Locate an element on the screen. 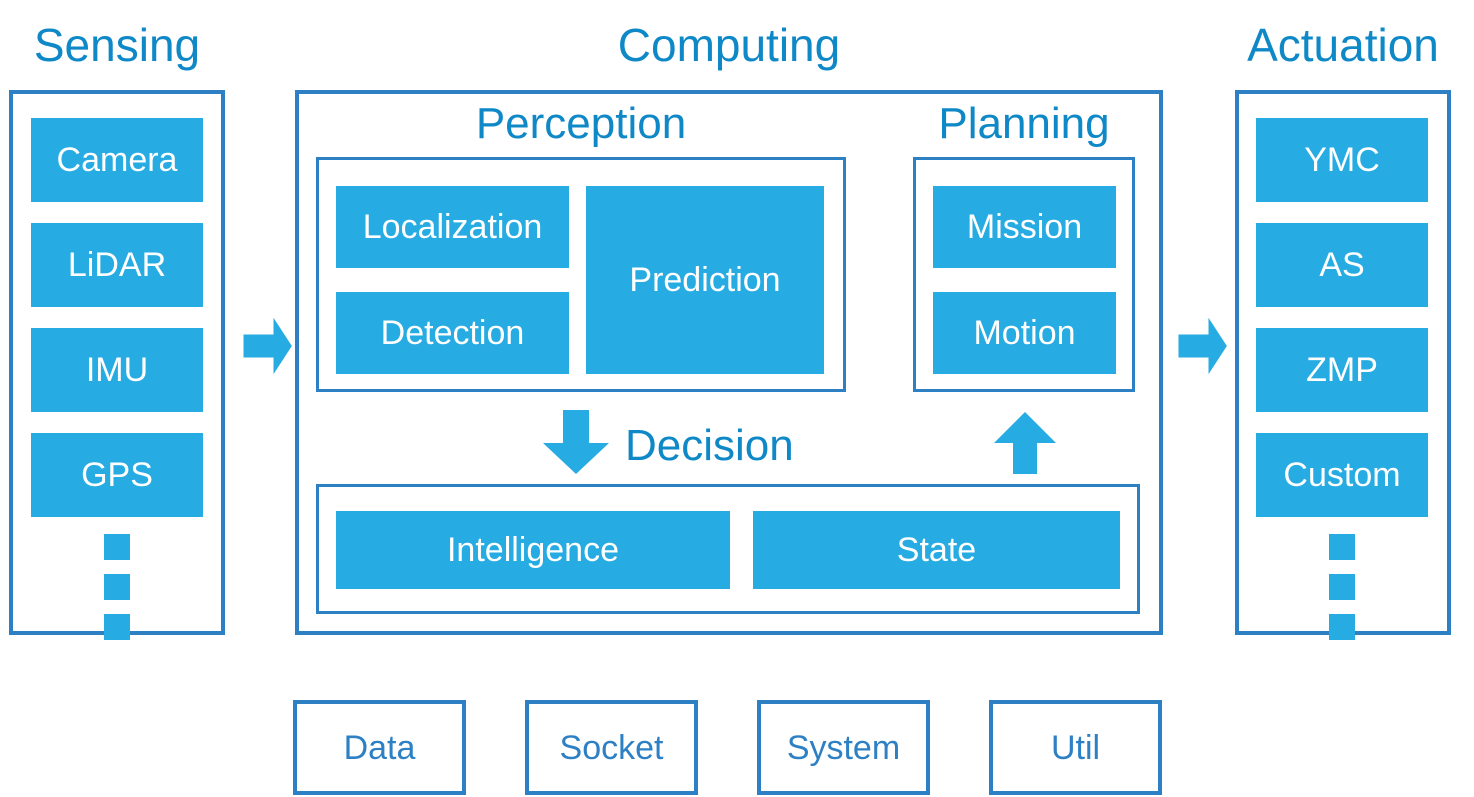 The image size is (1474, 797). sensing-item-lidar: LiDAR is located at coordinates (117, 265).